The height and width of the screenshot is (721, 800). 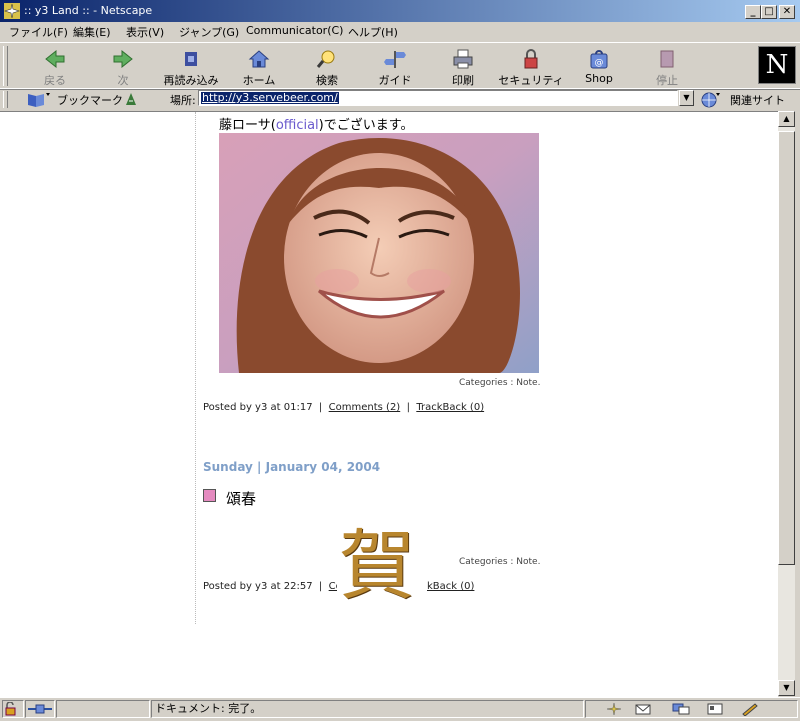 What do you see at coordinates (395, 80) in the screenshot?
I see `guide-label: ガイド` at bounding box center [395, 80].